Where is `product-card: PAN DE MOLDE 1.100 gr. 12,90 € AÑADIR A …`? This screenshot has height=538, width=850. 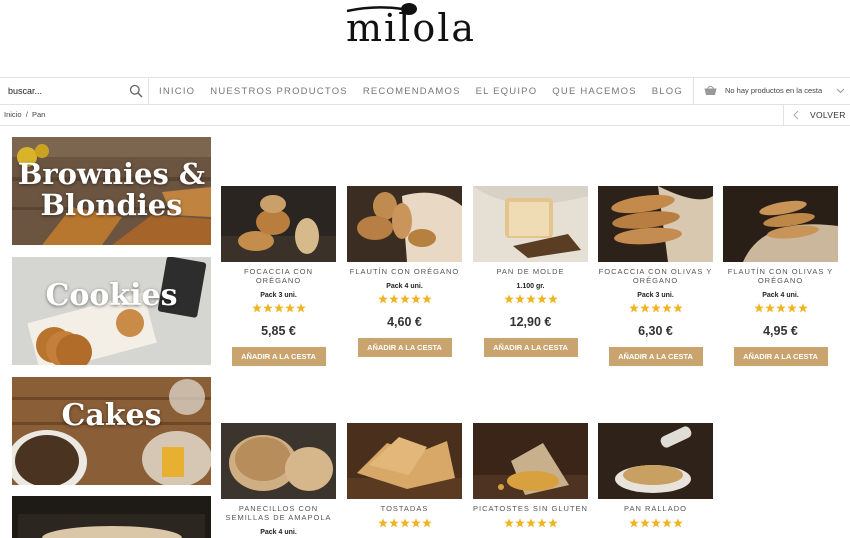 product-card: PAN DE MOLDE 1.100 gr. 12,90 € AÑADIR A … is located at coordinates (530, 271).